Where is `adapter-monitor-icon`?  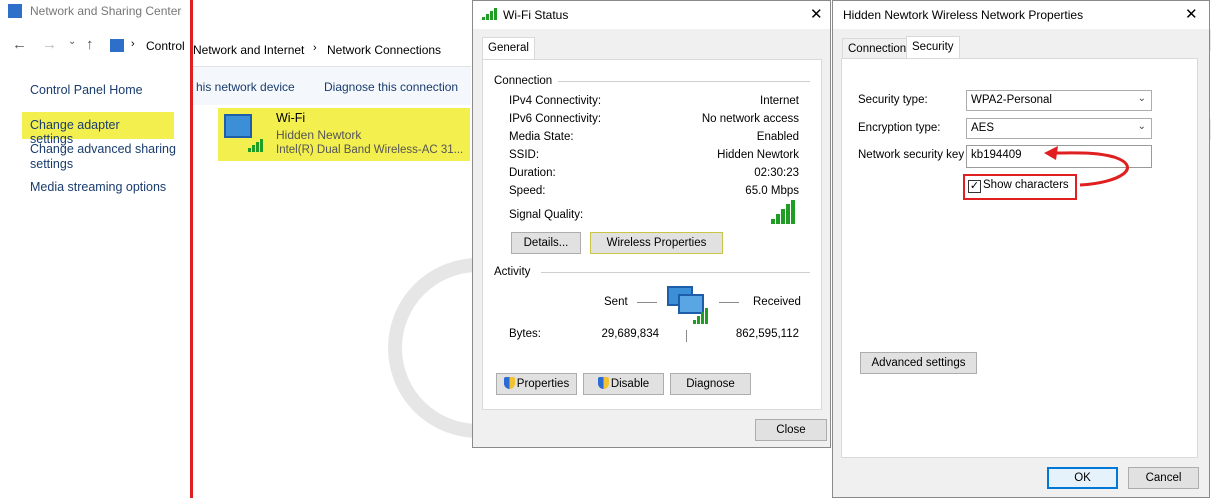 adapter-monitor-icon is located at coordinates (238, 126).